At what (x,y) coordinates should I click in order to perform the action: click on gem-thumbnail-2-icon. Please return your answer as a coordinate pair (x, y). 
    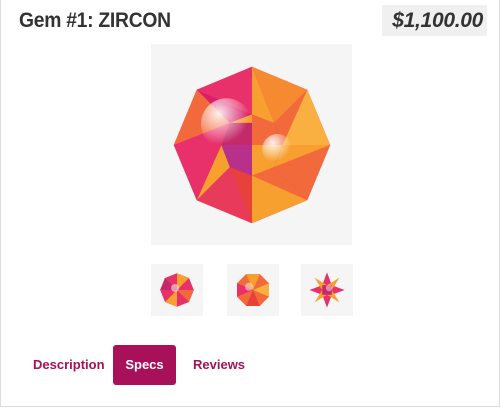
    Looking at the image, I should click on (253, 290).